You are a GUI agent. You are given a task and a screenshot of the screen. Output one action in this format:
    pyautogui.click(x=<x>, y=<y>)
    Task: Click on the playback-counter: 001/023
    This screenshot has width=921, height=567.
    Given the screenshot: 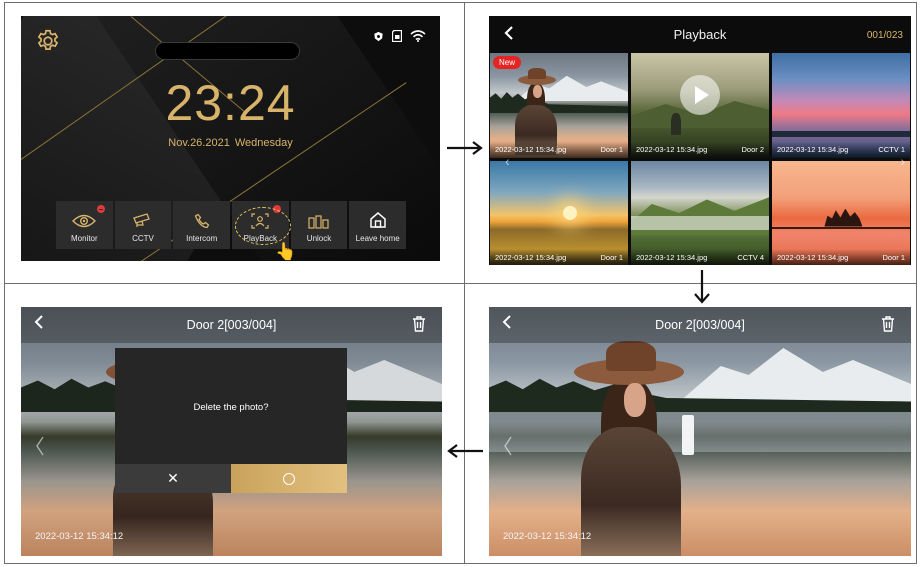 What is the action you would take?
    pyautogui.click(x=884, y=35)
    